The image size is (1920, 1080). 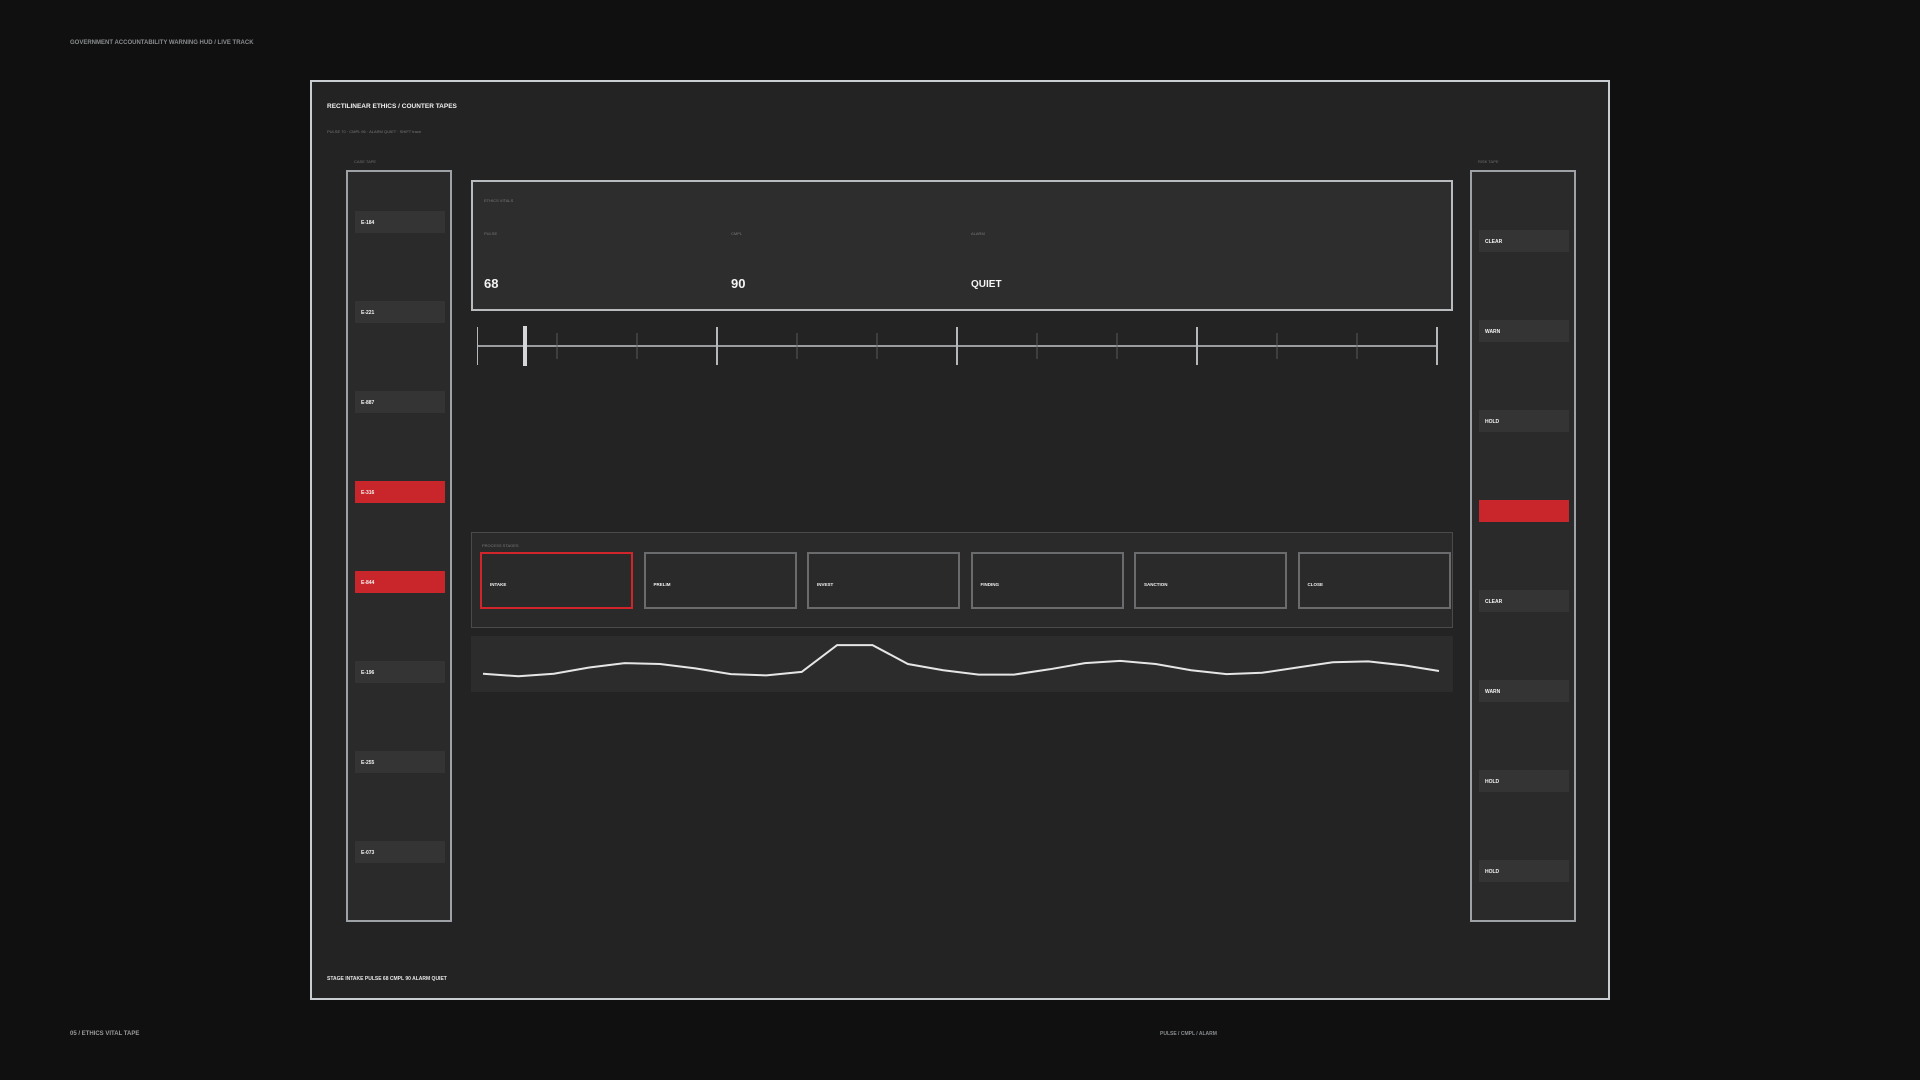 I want to click on pulse-trace-chart, so click(x=962, y=664).